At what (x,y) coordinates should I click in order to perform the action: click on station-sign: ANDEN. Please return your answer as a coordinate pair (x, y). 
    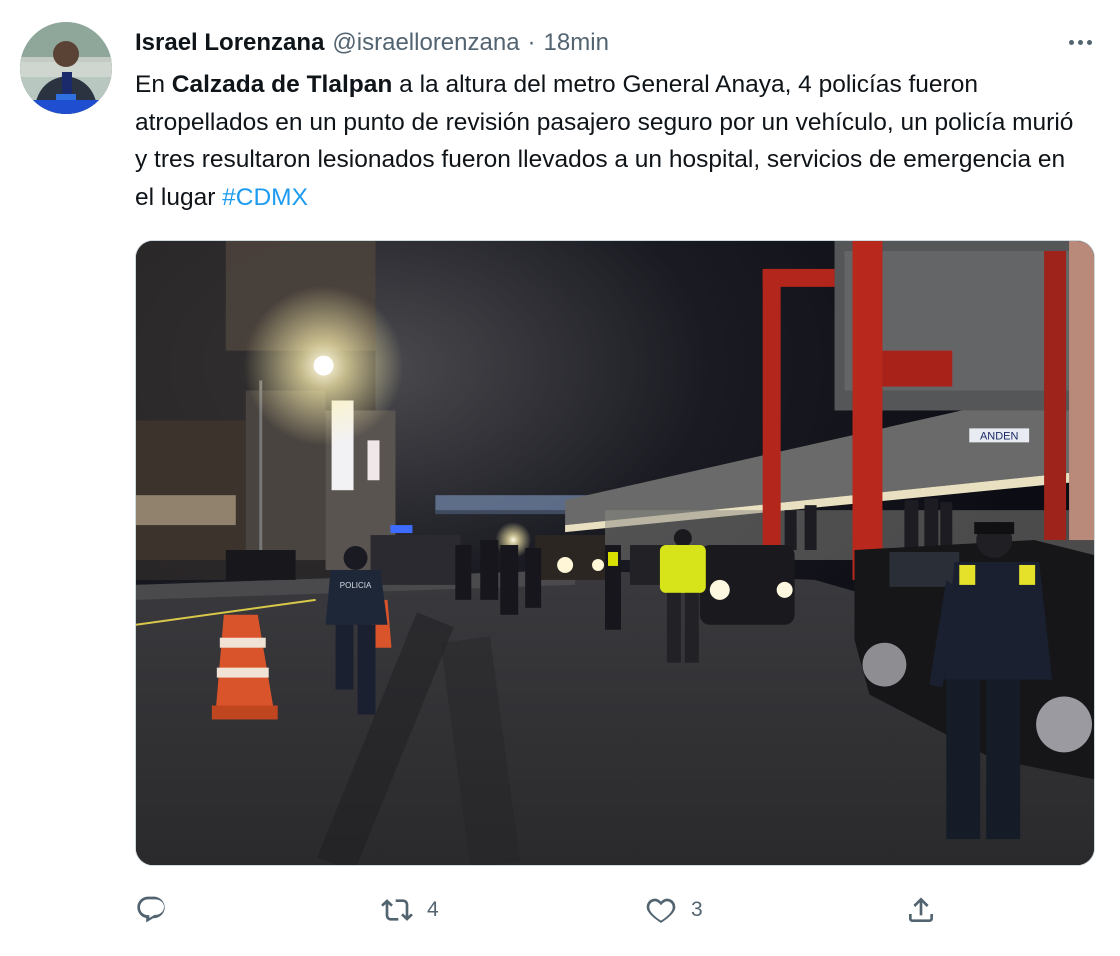
    Looking at the image, I should click on (999, 436).